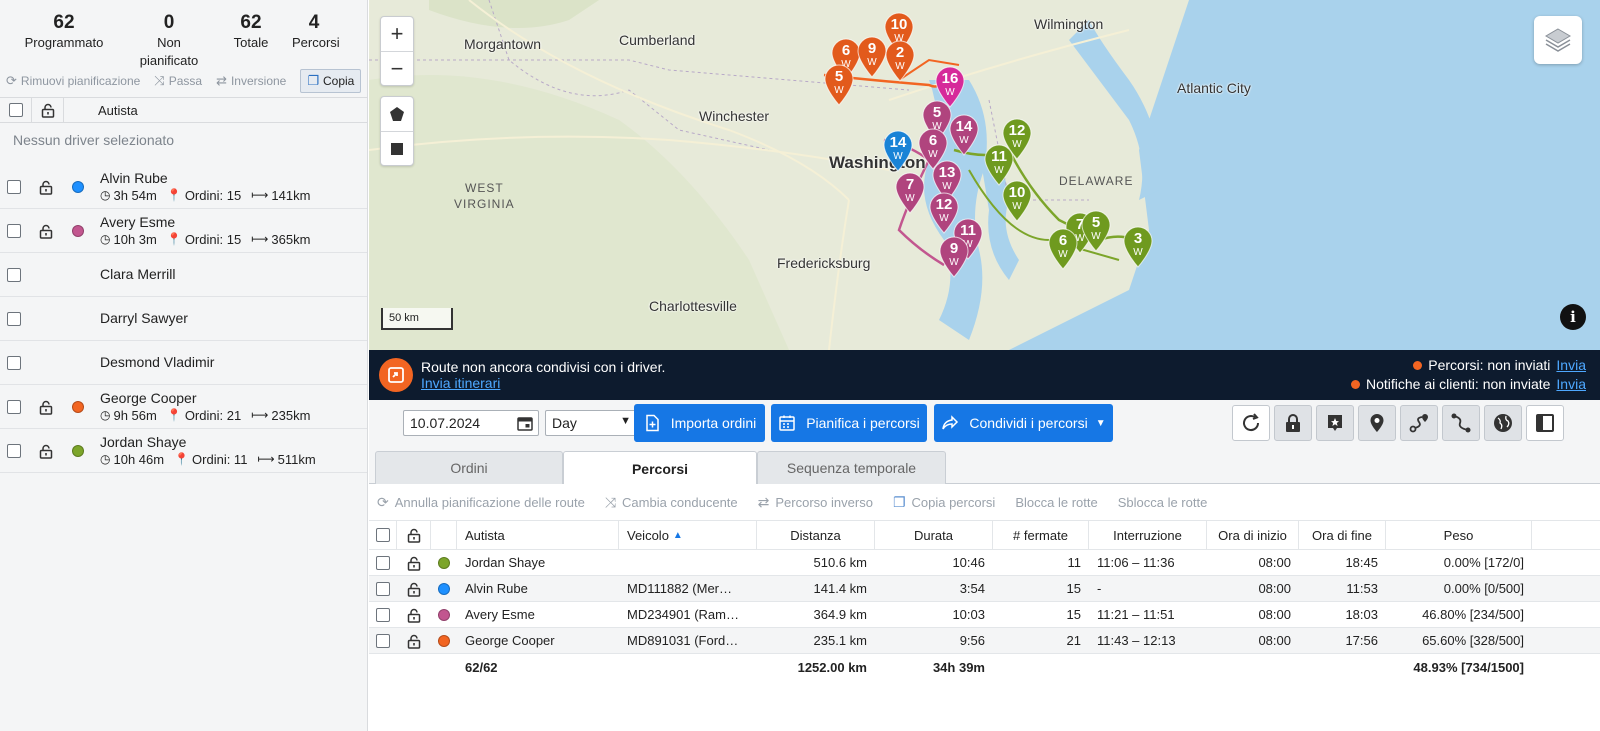 The image size is (1600, 731). Describe the element at coordinates (999, 156) in the screenshot. I see `marker-number: 11` at that location.